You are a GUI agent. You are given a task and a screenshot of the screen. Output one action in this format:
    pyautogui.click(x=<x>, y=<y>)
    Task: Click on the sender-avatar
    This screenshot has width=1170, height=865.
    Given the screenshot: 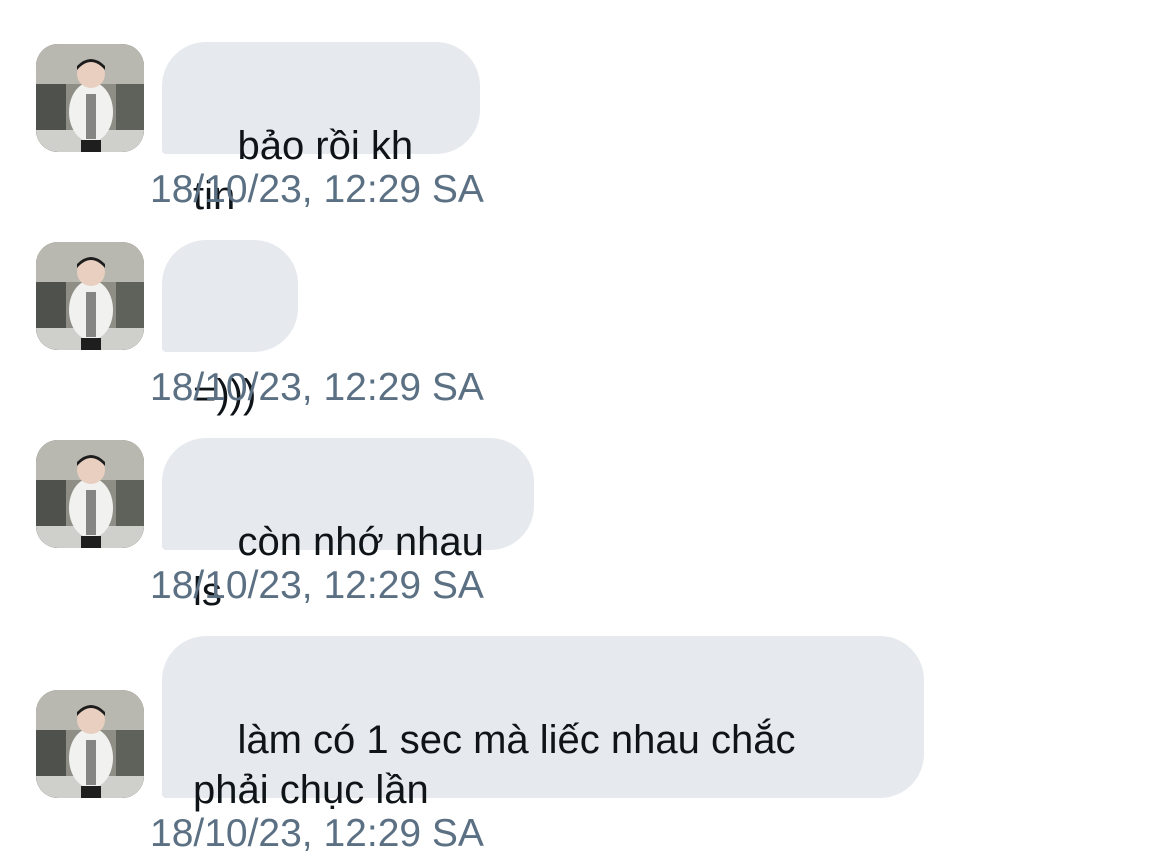 What is the action you would take?
    pyautogui.click(x=90, y=744)
    